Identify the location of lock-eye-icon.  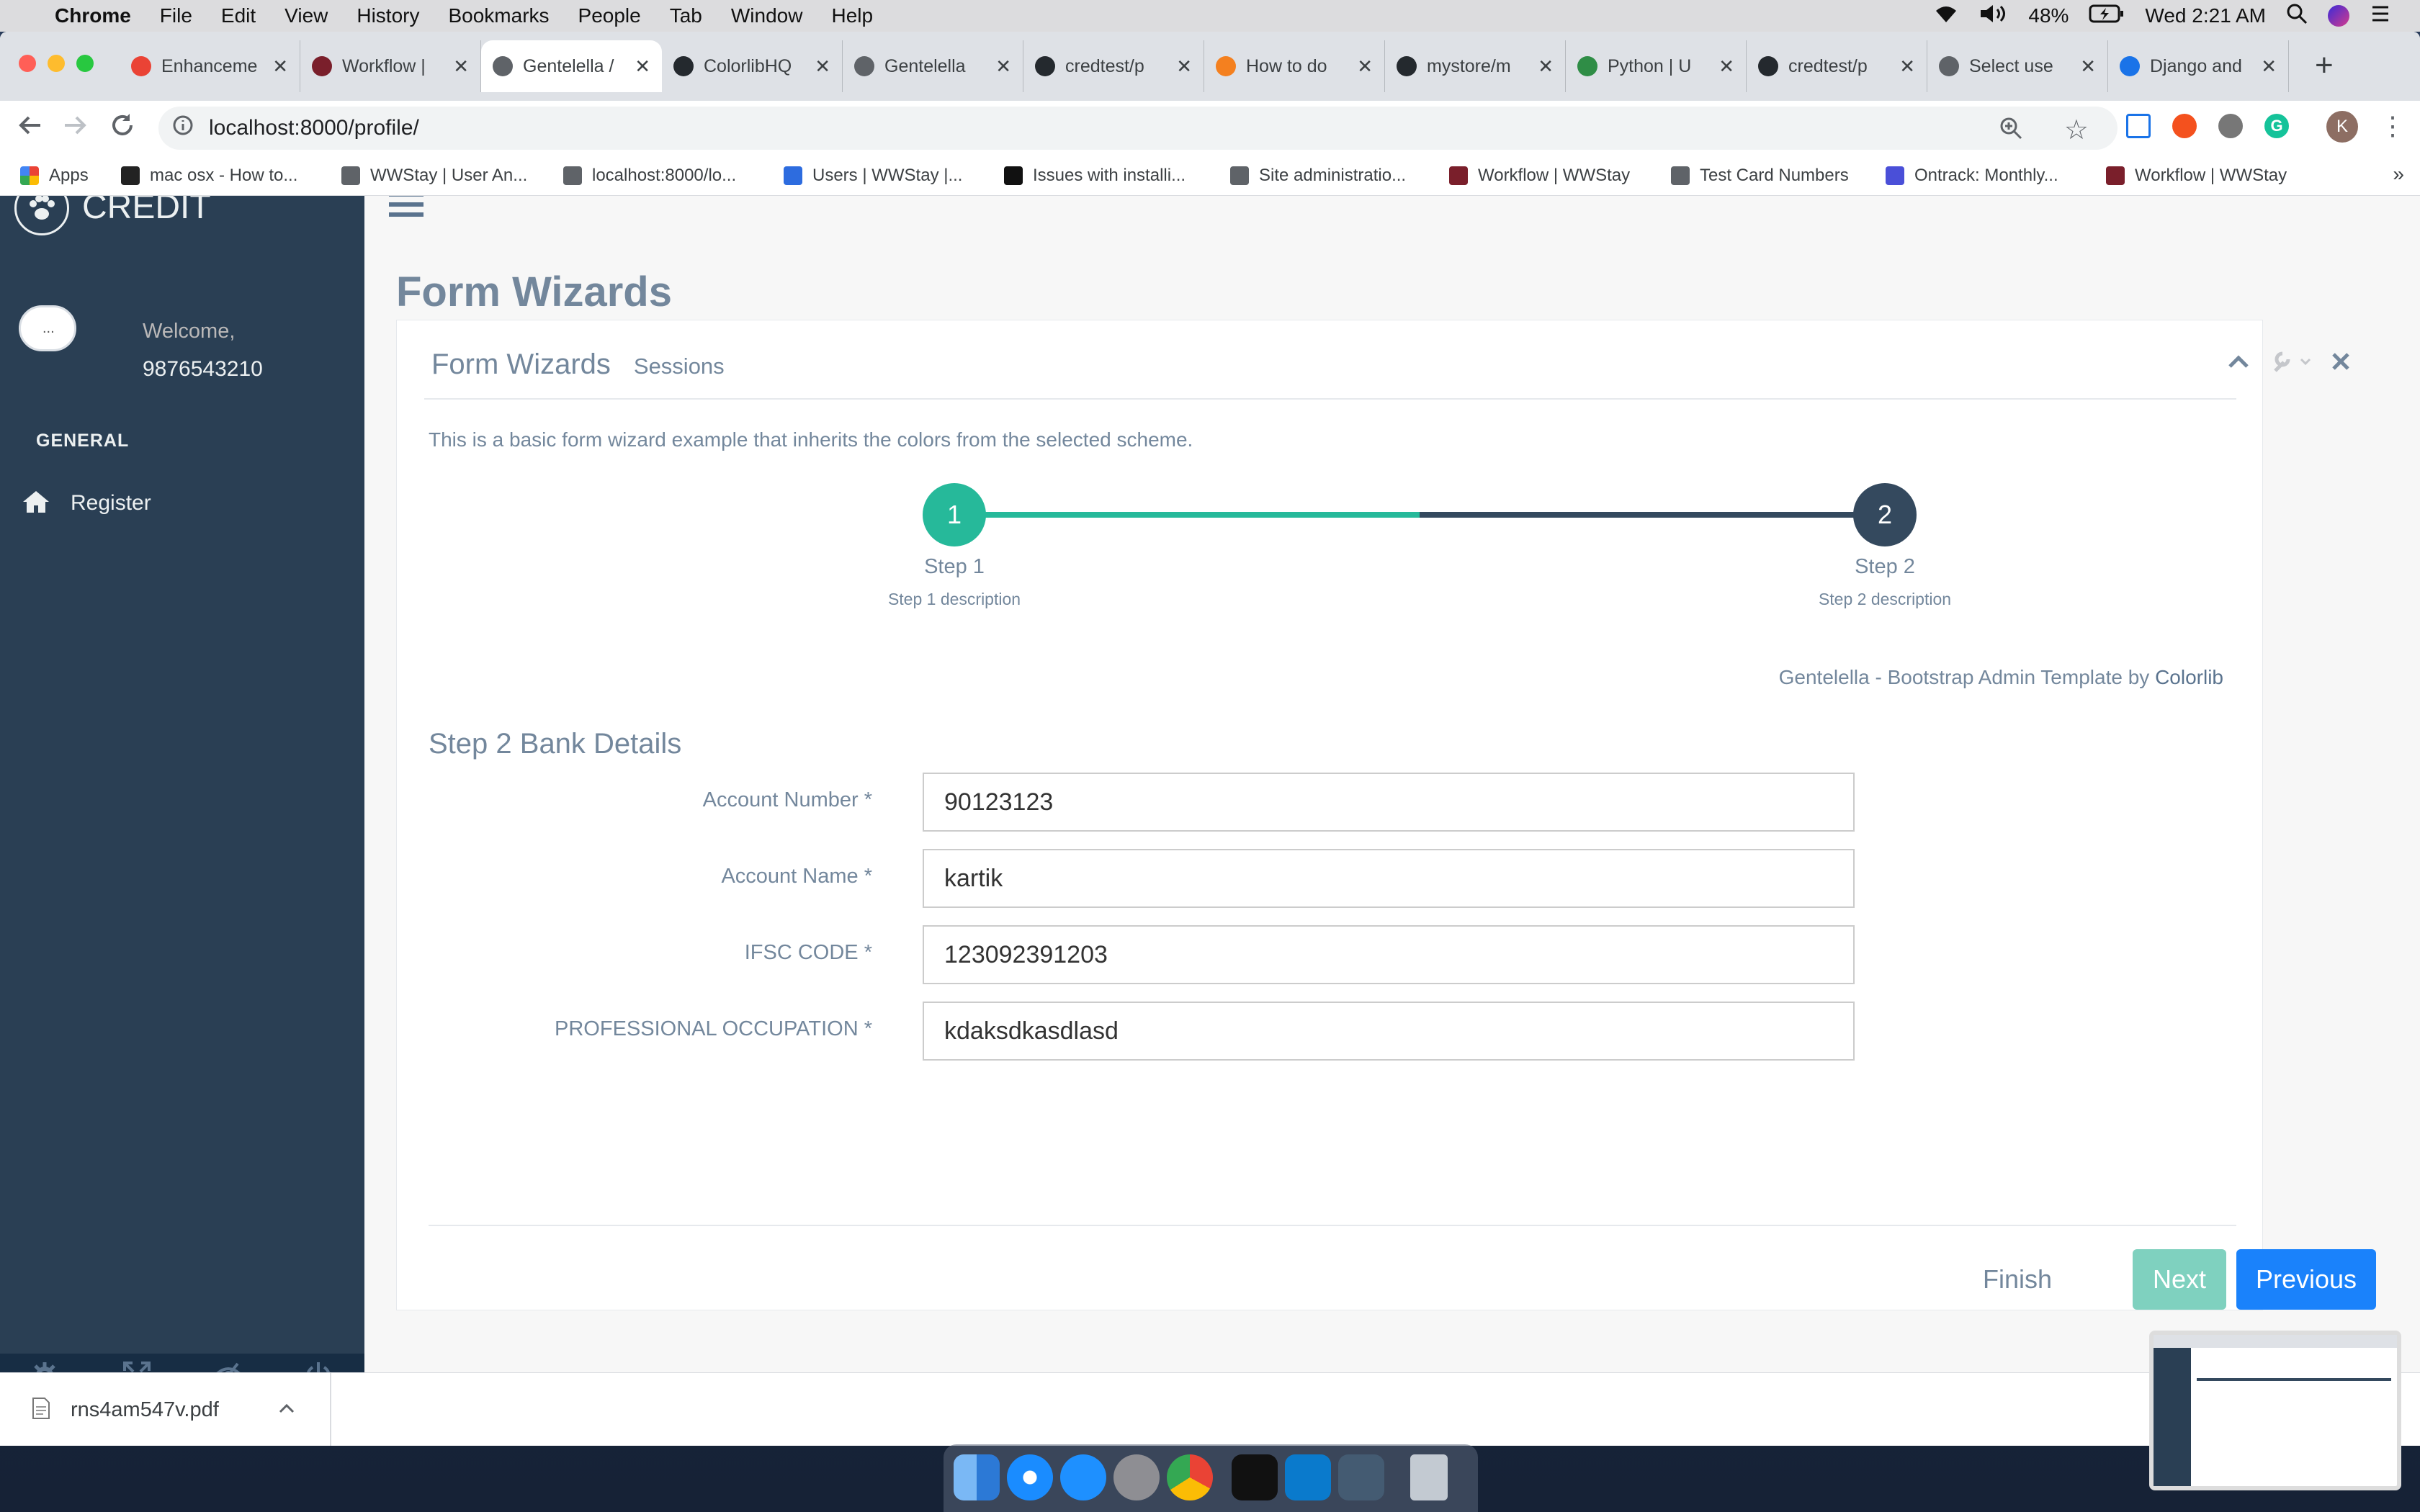
(228, 1366).